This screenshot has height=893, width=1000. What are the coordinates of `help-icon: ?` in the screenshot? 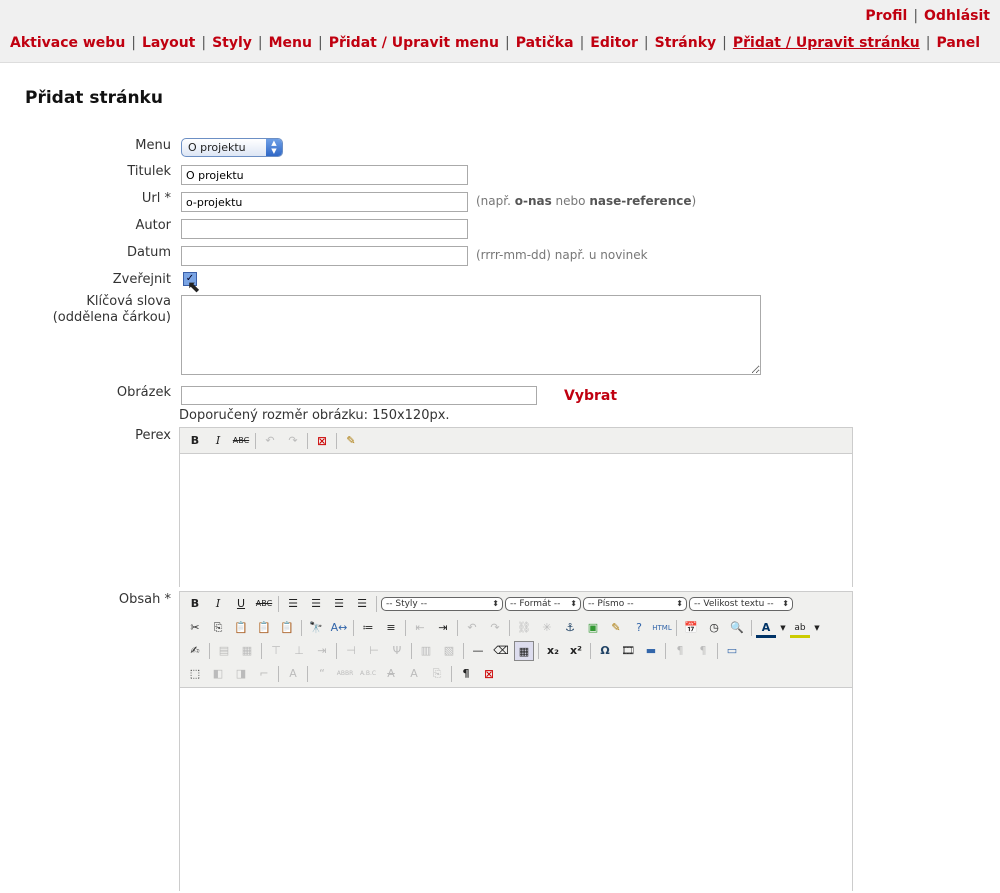 It's located at (639, 628).